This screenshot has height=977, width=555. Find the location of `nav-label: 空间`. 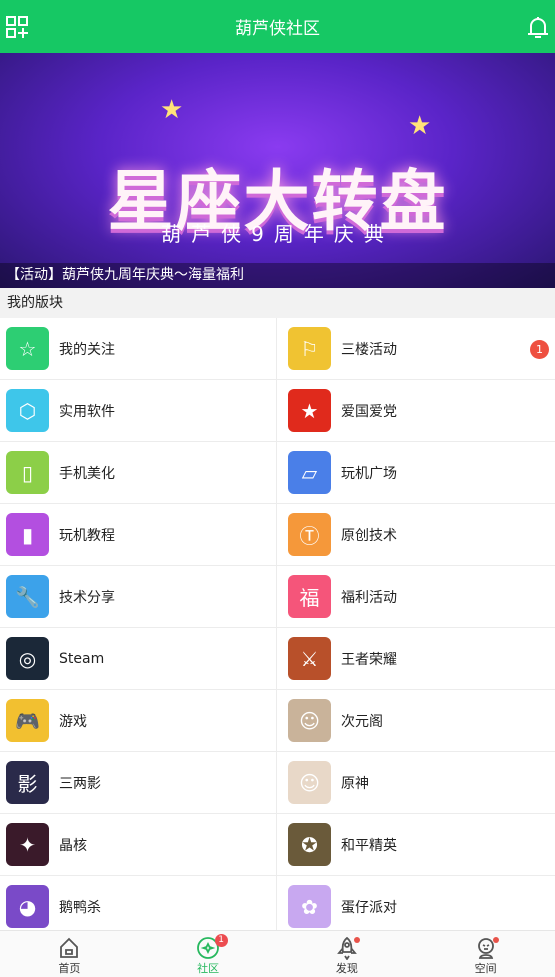

nav-label: 空间 is located at coordinates (485, 968).